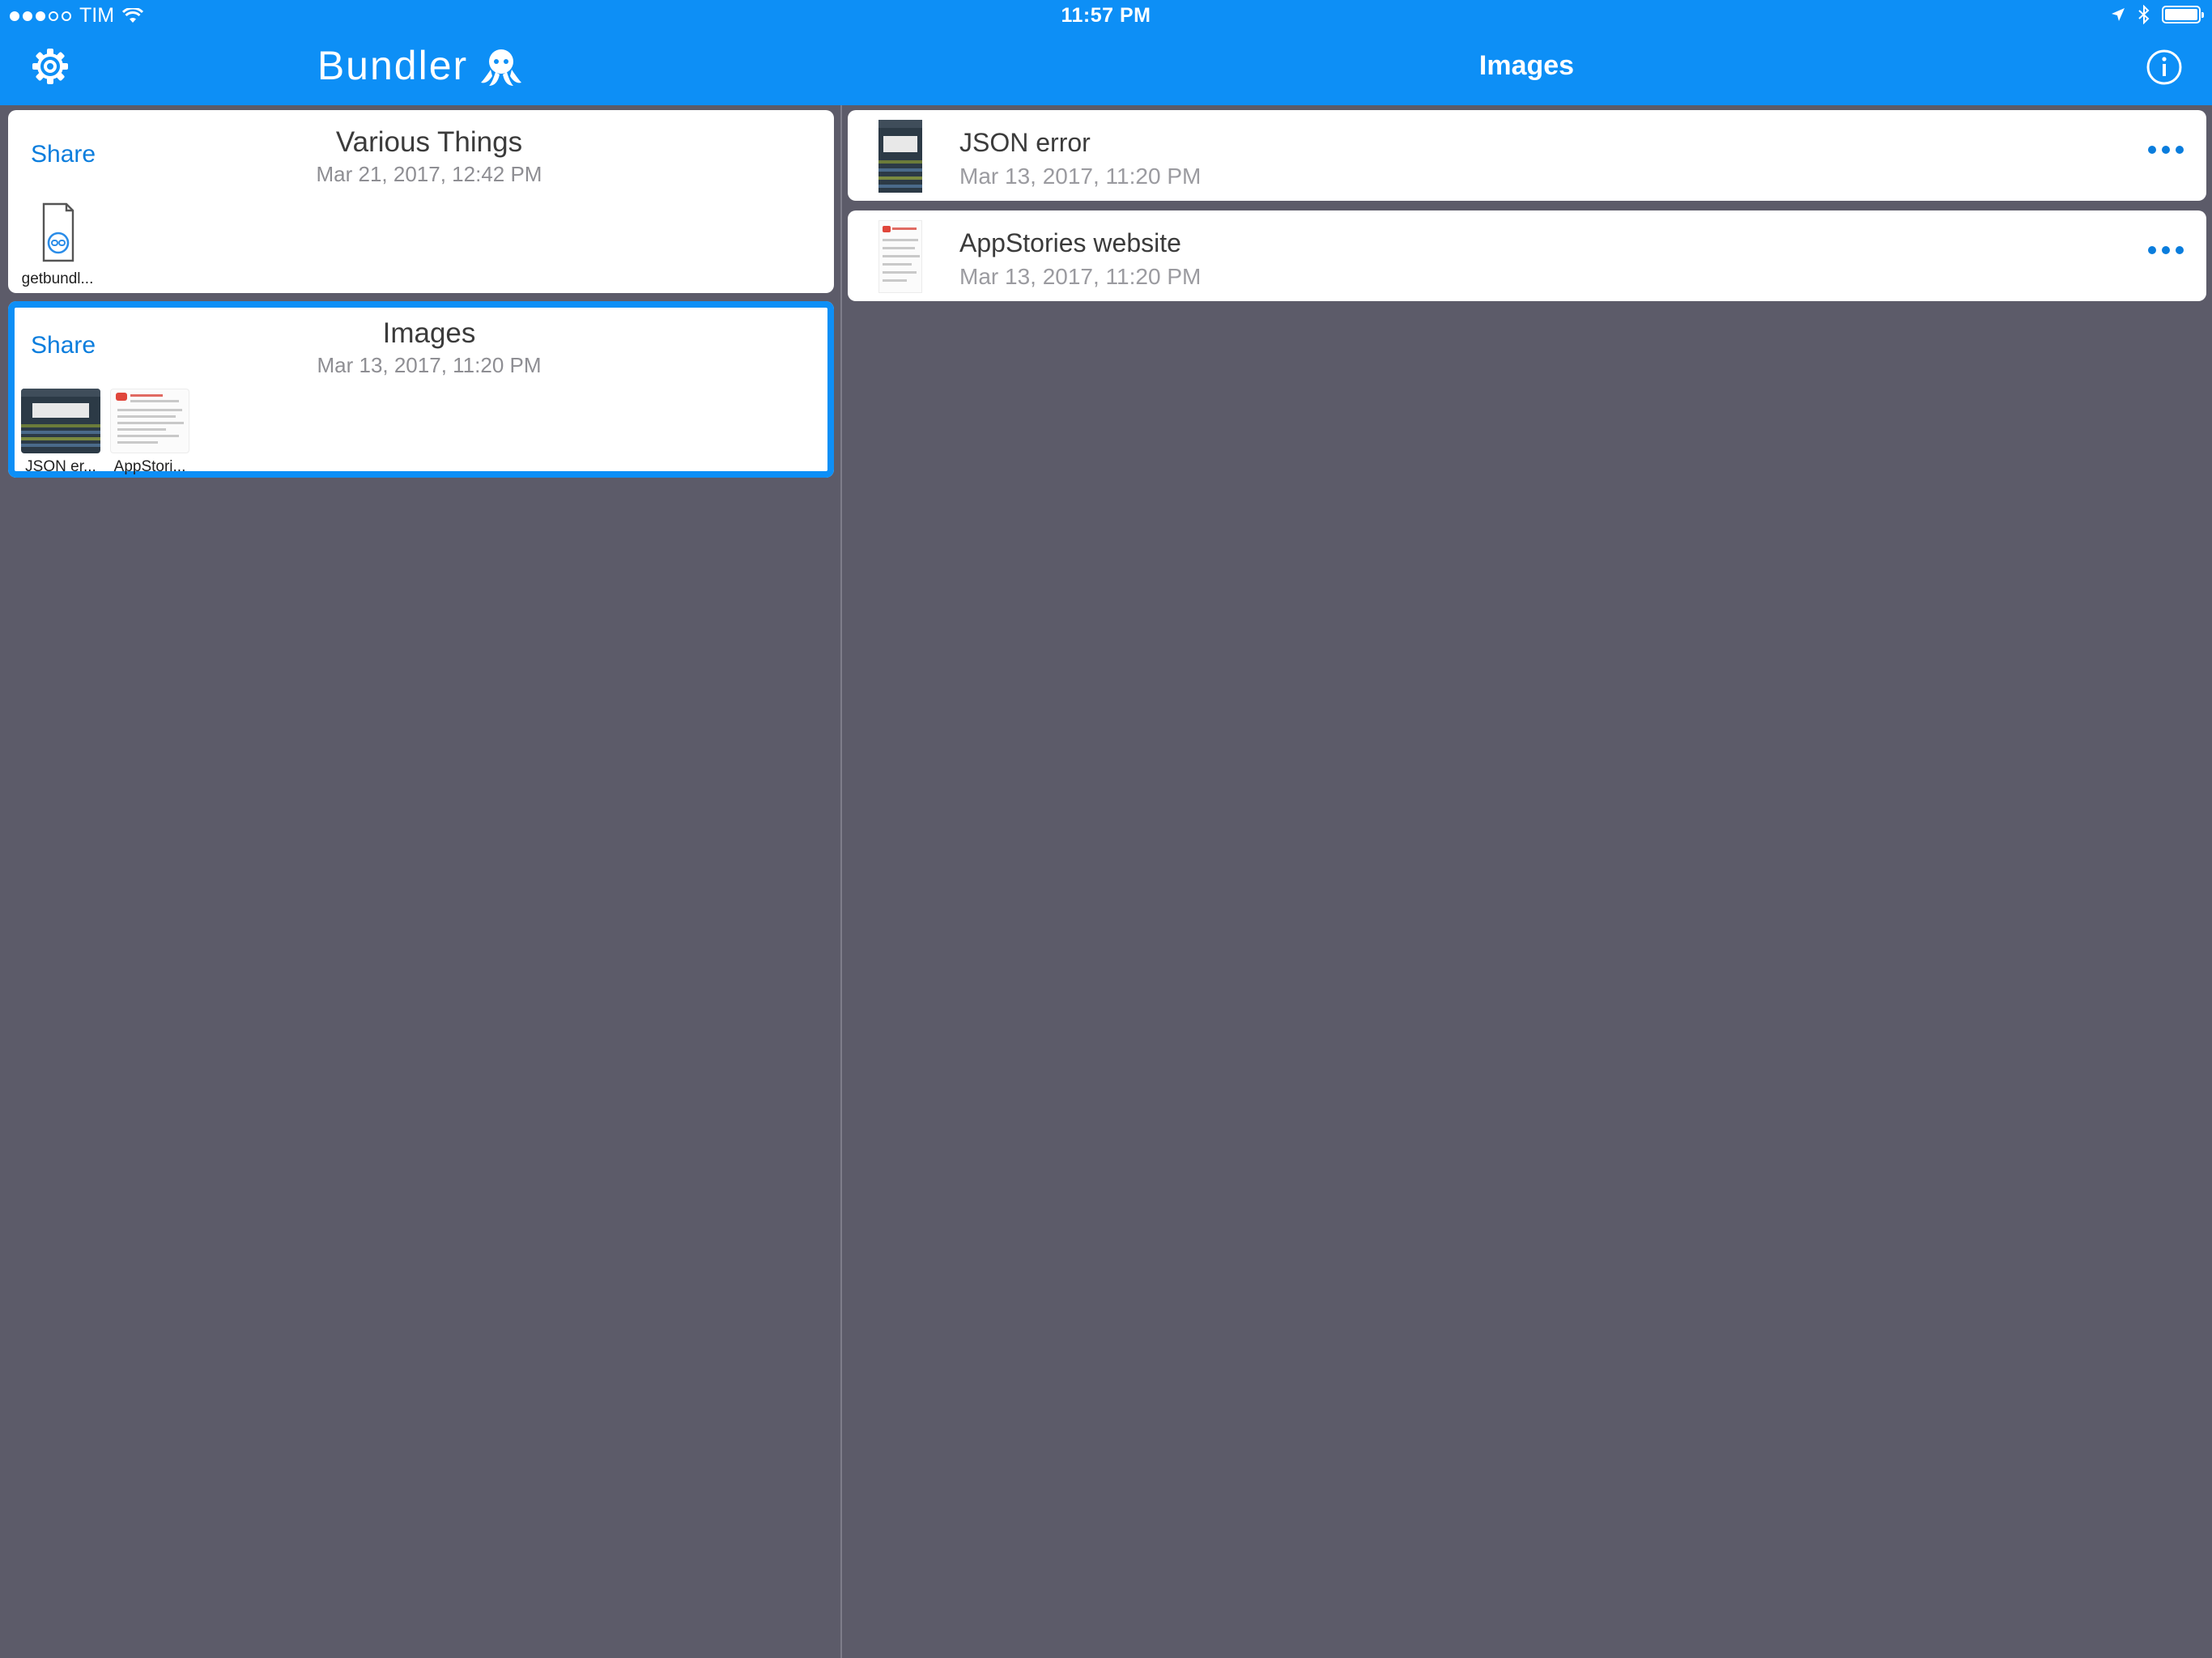 The width and height of the screenshot is (2212, 1658). I want to click on status-time: 11:57 PM, so click(1106, 15).